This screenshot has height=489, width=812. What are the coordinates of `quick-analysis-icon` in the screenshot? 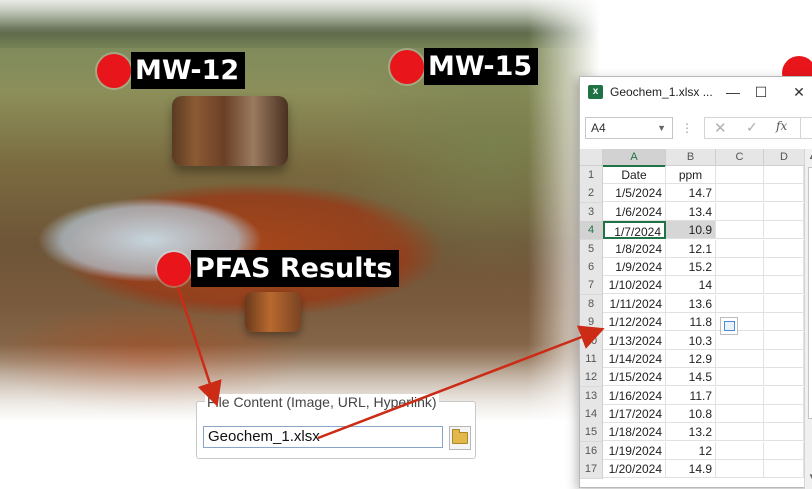 It's located at (729, 326).